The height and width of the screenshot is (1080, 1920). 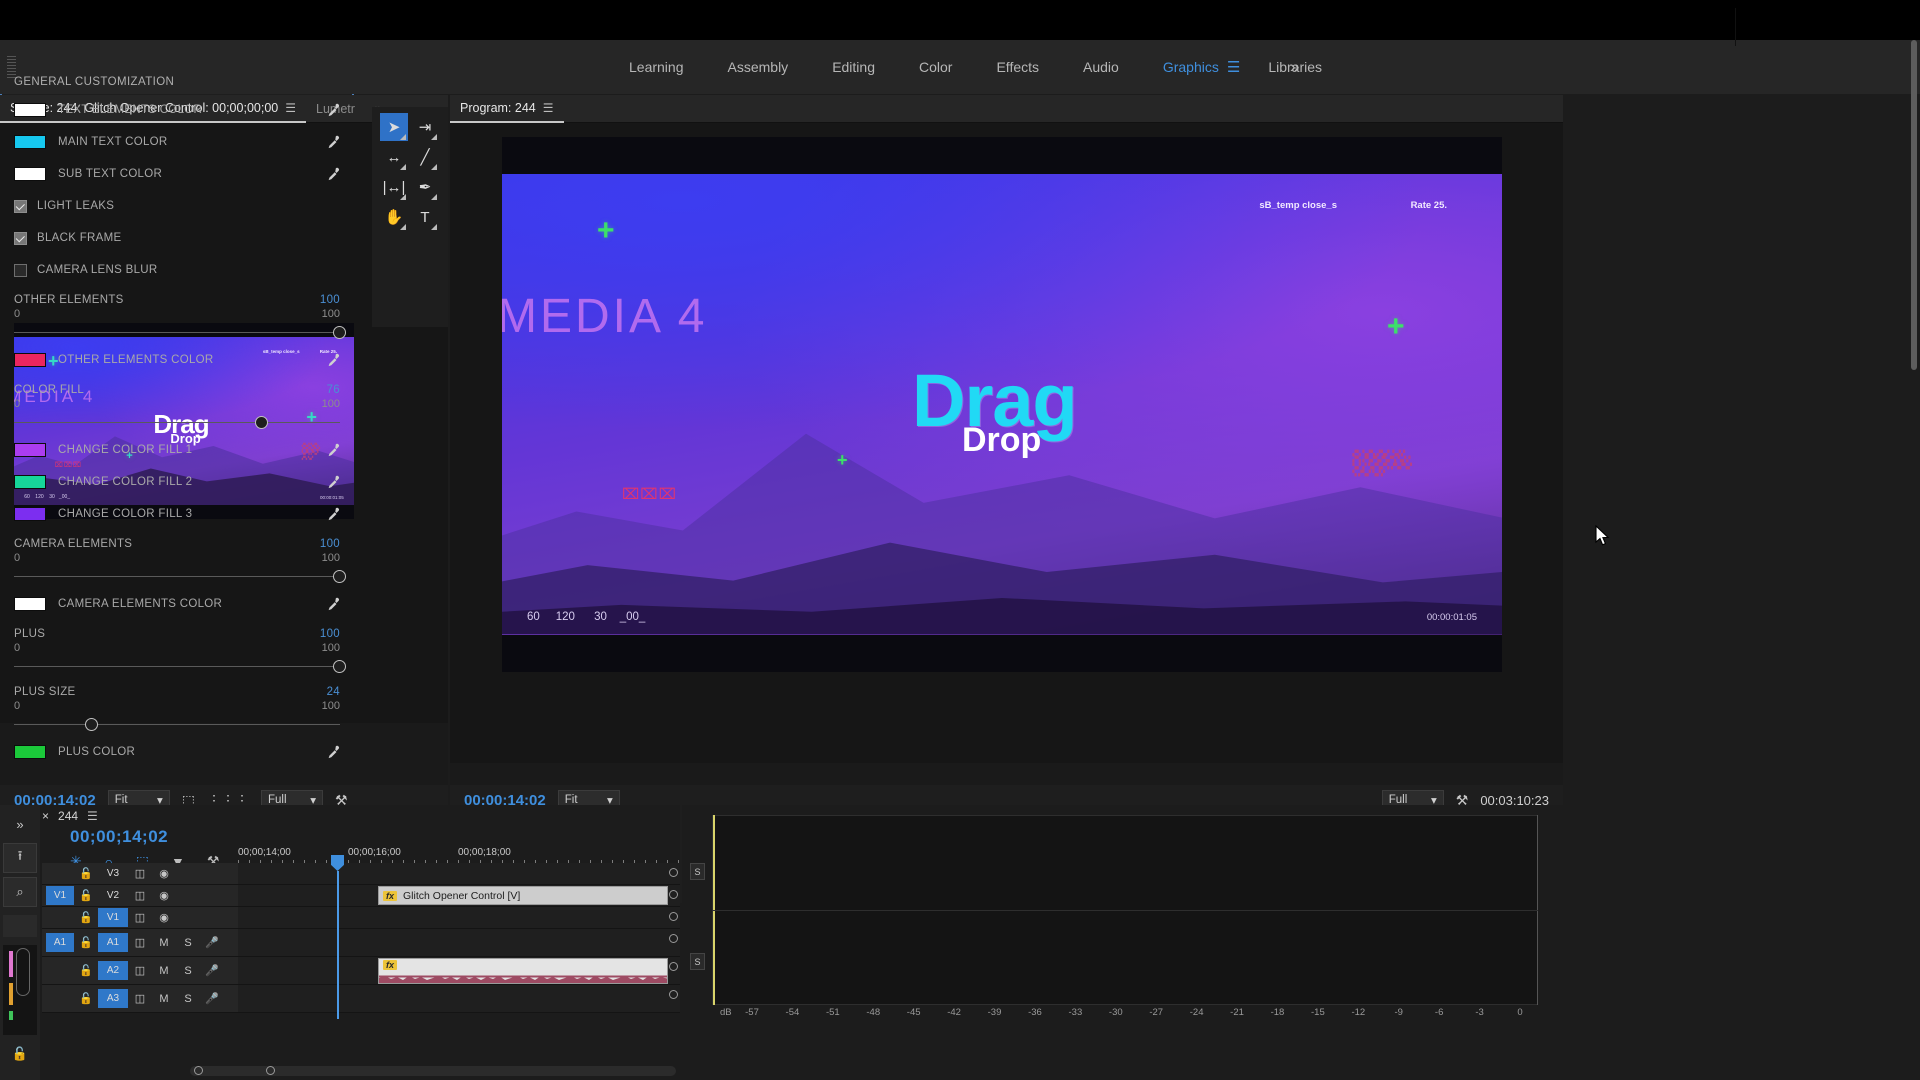 What do you see at coordinates (394, 127) in the screenshot?
I see `selection-tool: ➤` at bounding box center [394, 127].